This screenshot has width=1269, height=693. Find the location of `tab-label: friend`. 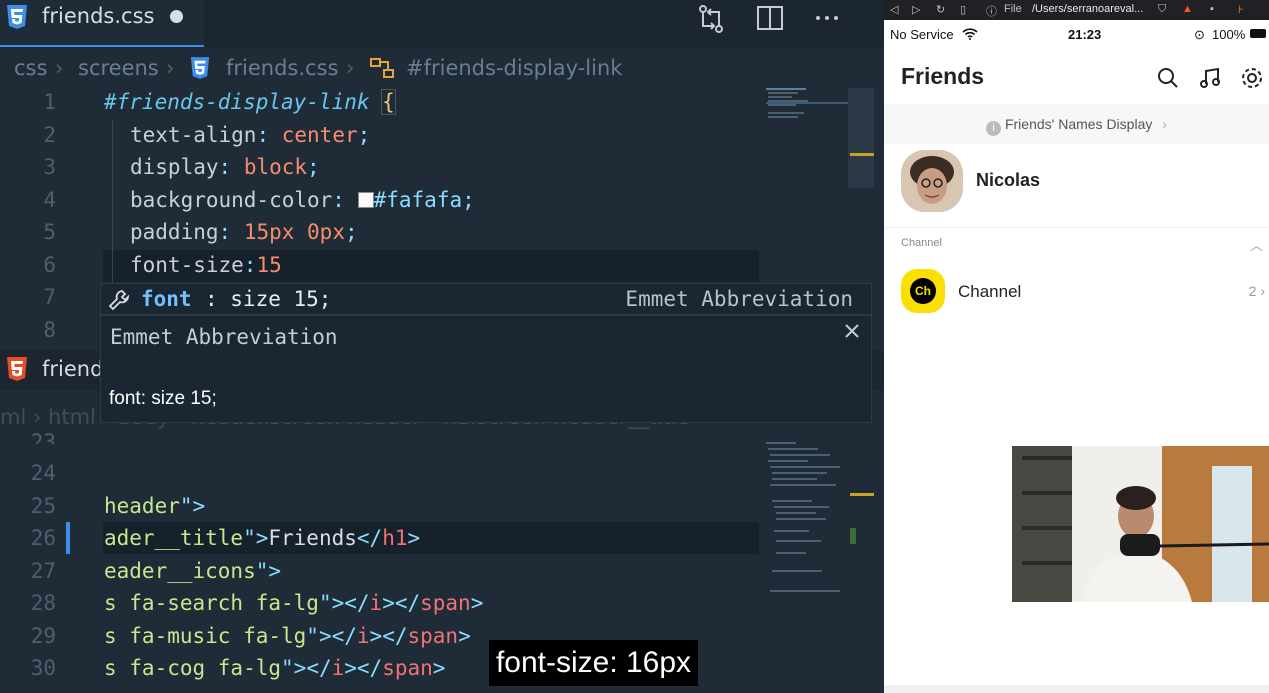

tab-label: friend is located at coordinates (72, 369).